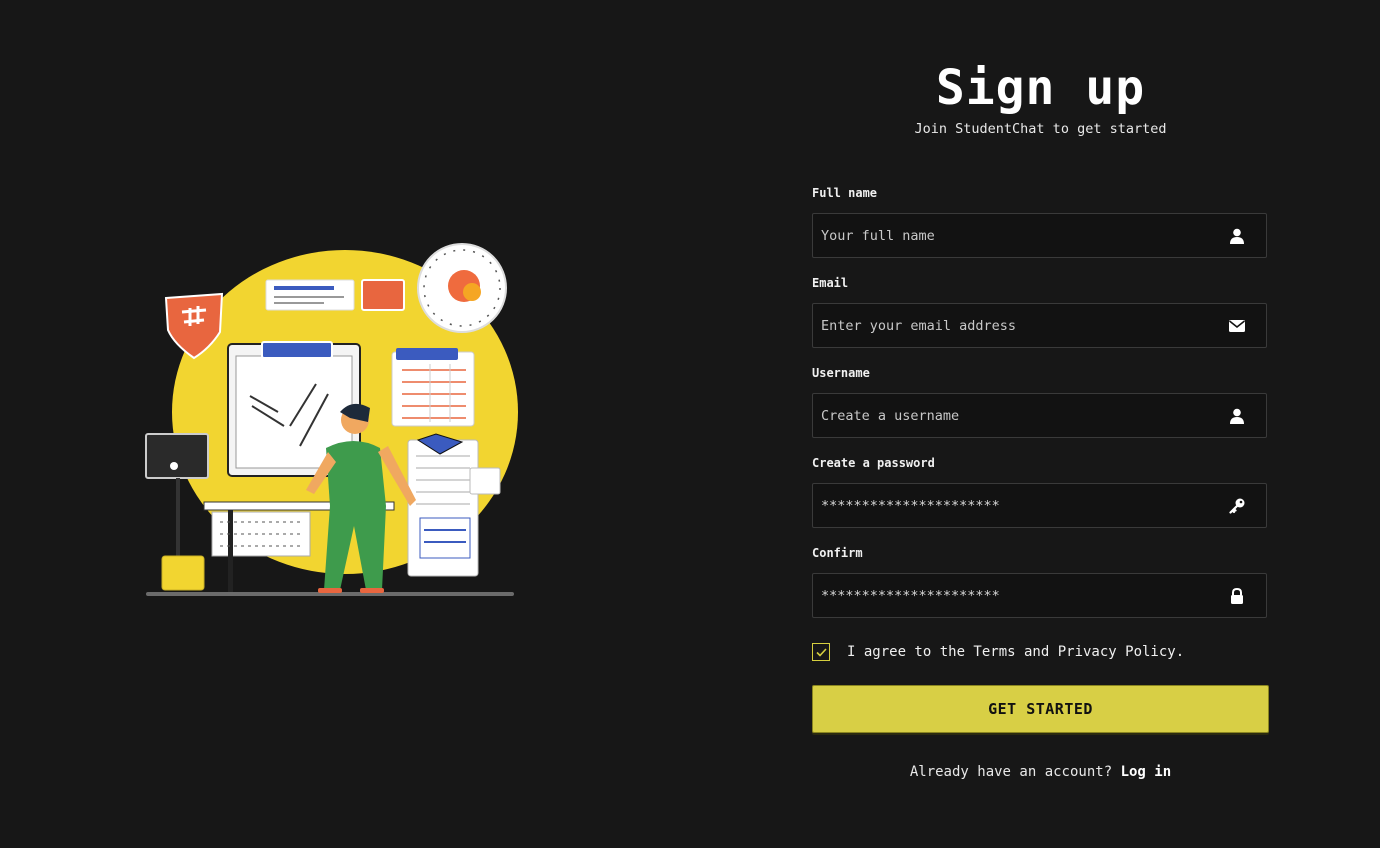 This screenshot has height=848, width=1380. Describe the element at coordinates (1040, 709) in the screenshot. I see `get-started-button: GET STARTED` at that location.